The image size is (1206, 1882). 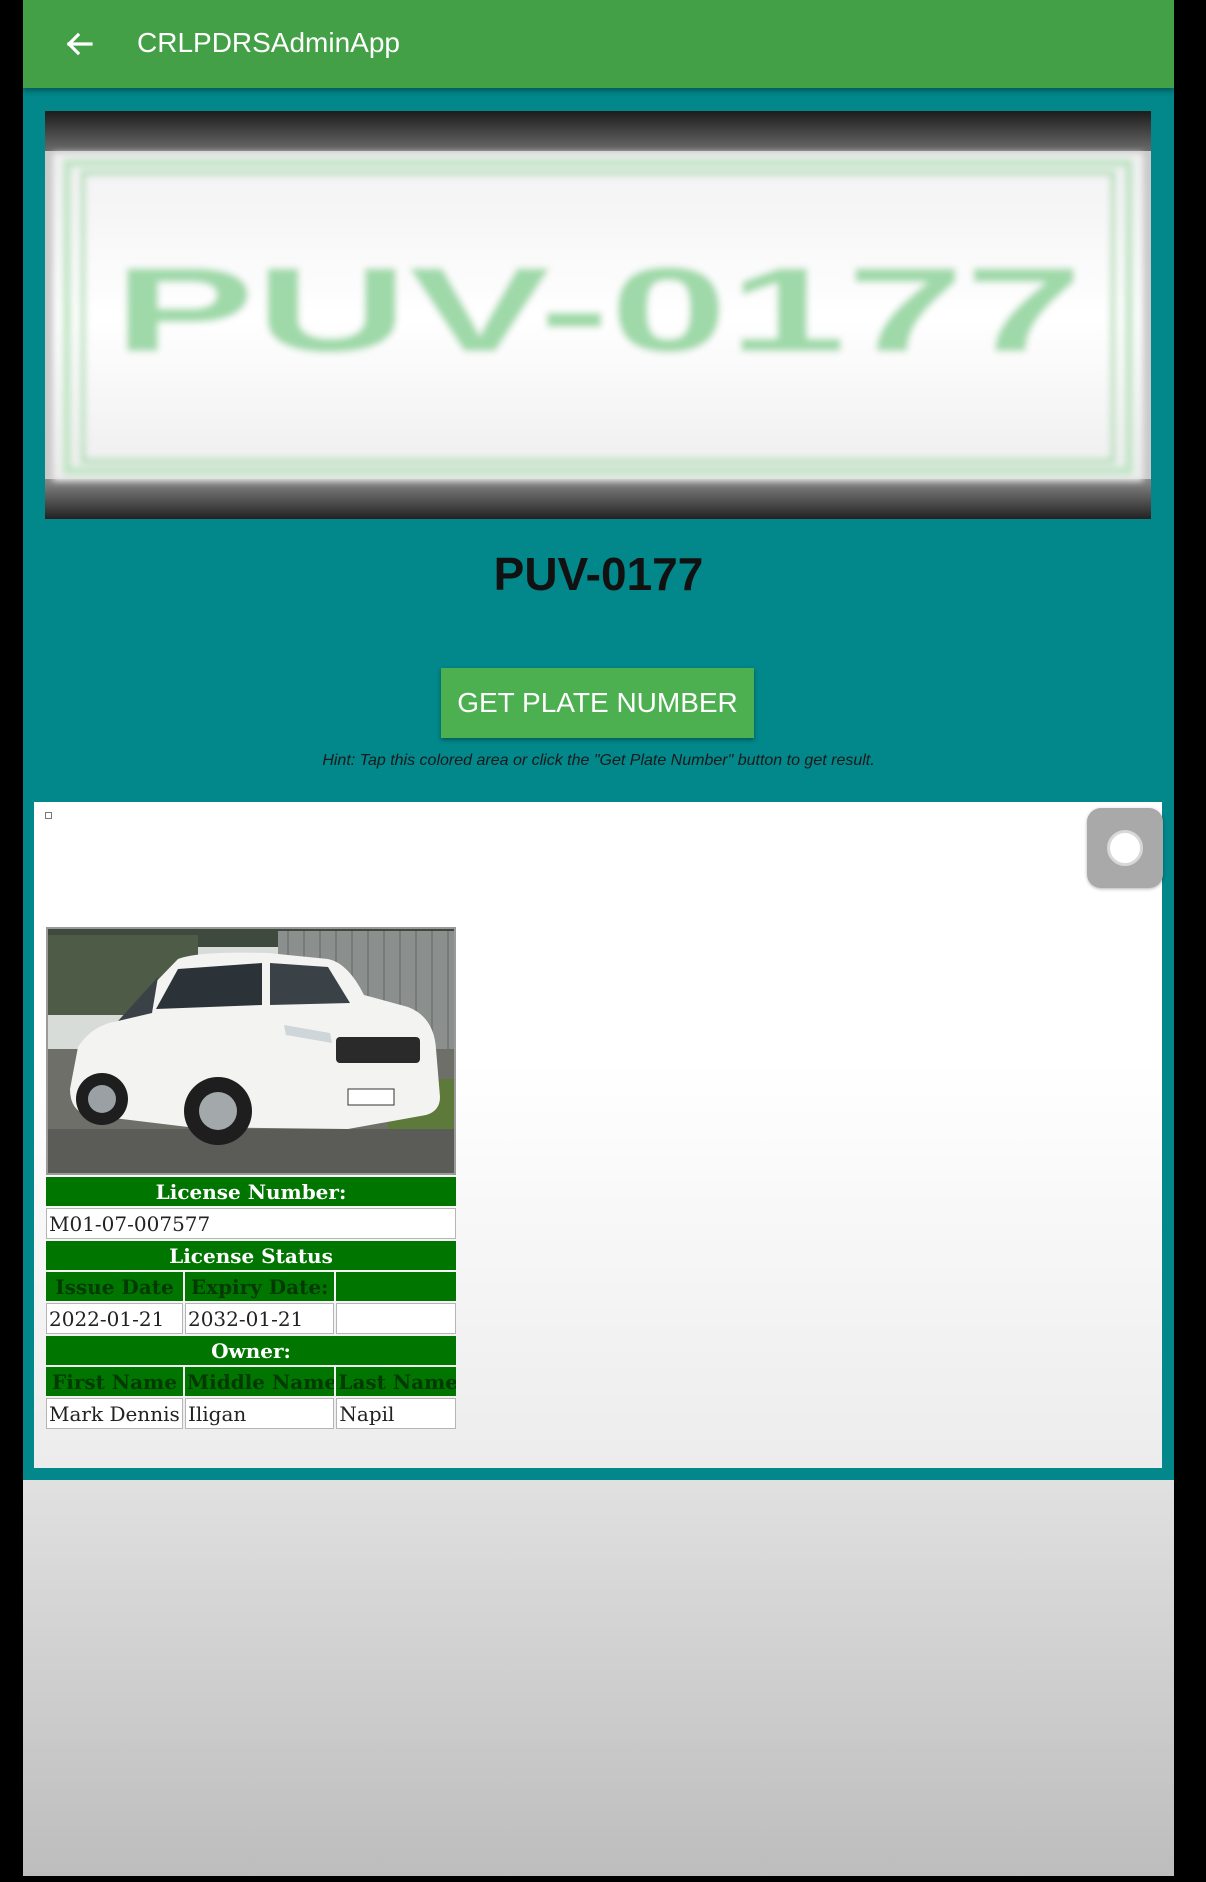 I want to click on app-bar: CRLPDRSAdminApp, so click(x=598, y=44).